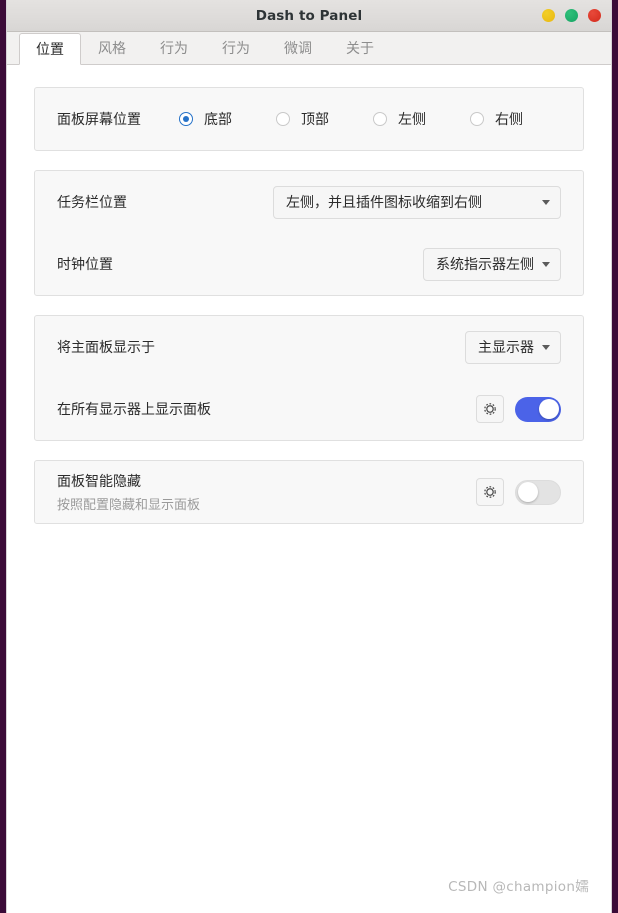 Image resolution: width=618 pixels, height=913 pixels. What do you see at coordinates (518, 887) in the screenshot?
I see `watermark: CSDN @champion嬬` at bounding box center [518, 887].